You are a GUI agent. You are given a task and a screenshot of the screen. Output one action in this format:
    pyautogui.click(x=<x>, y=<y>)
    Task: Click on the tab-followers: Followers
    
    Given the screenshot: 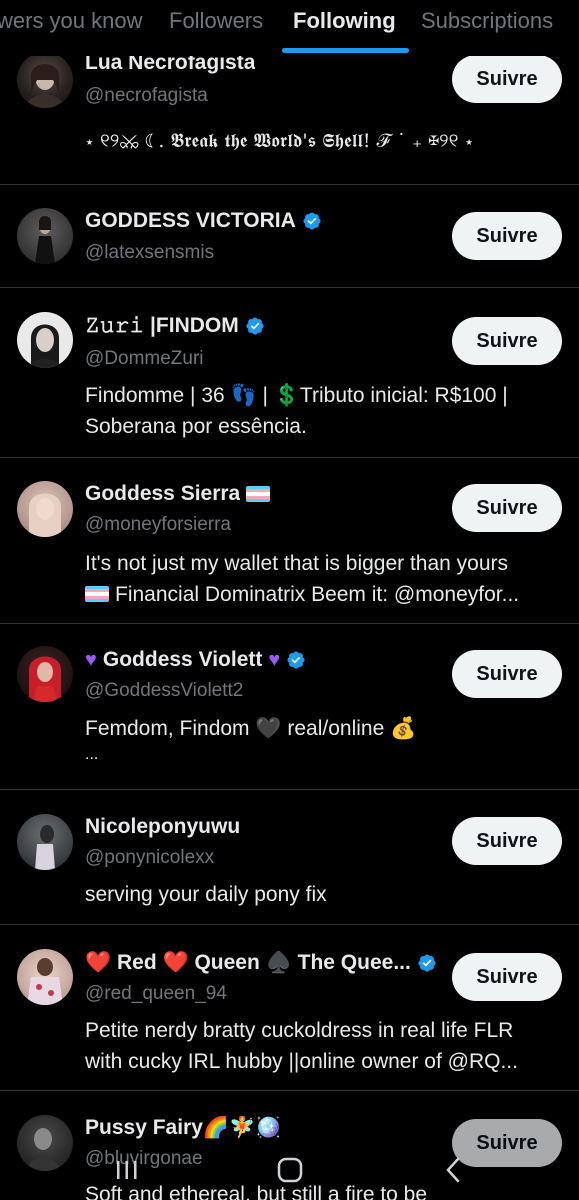 What is the action you would take?
    pyautogui.click(x=216, y=21)
    